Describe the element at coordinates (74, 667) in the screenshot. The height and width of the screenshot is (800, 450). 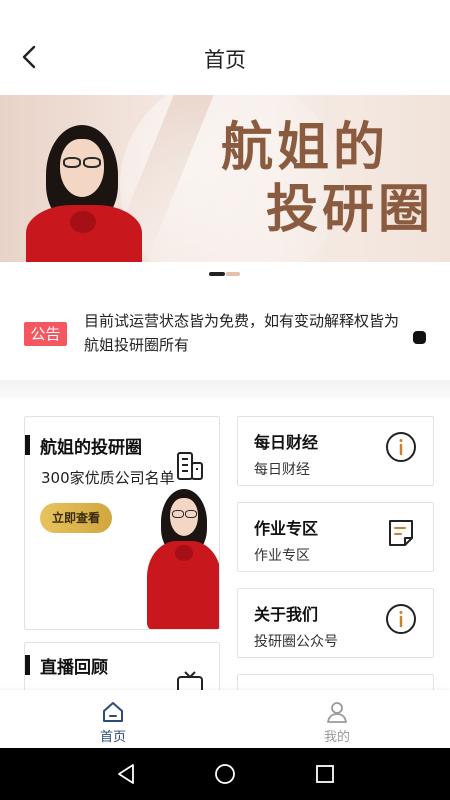
I see `live-replay-title: 直播回顾` at that location.